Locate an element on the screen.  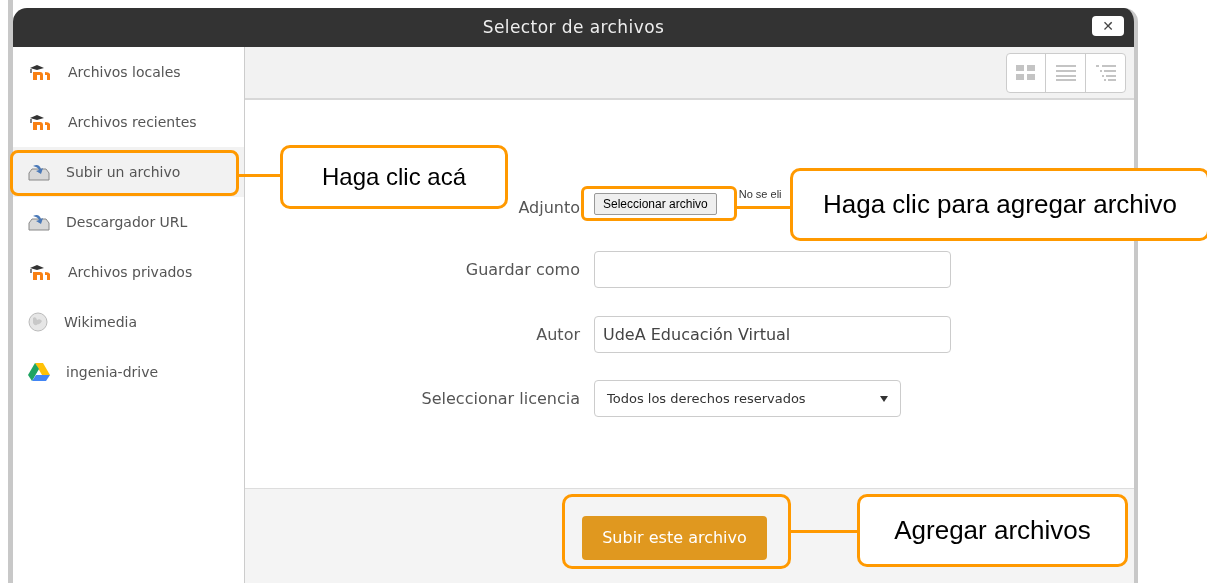
tree-list-icon is located at coordinates (1105, 72).